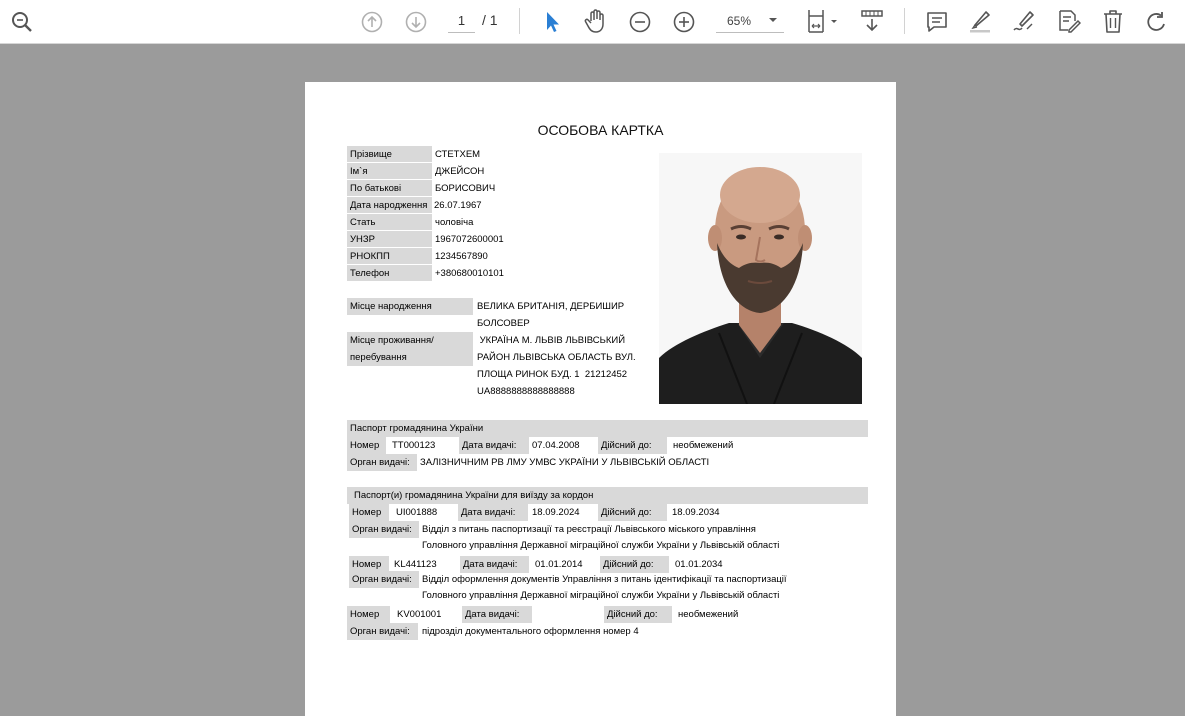 The image size is (1185, 716). Describe the element at coordinates (469, 273) in the screenshot. I see `value-phone: +380680010101` at that location.